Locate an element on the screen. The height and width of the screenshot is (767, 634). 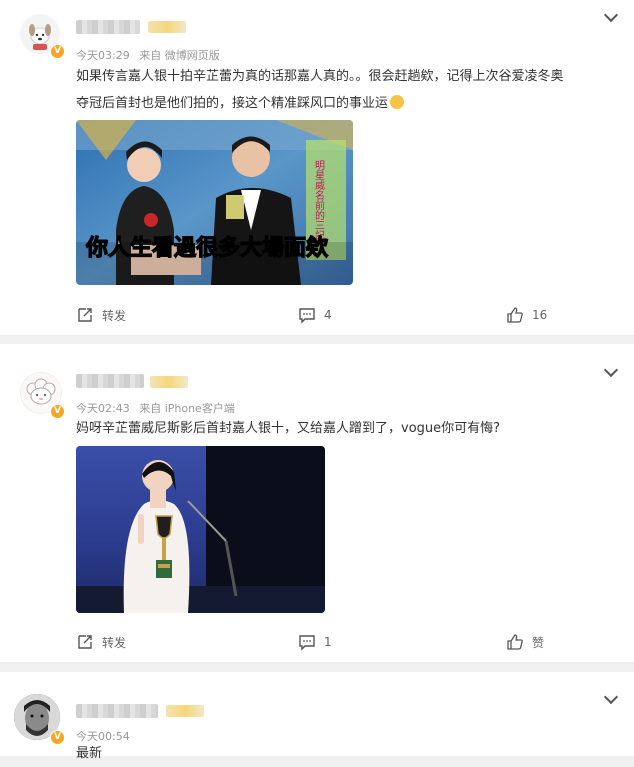
post-text: 妈呀辛芷蕾威尼斯影后首封嘉人银十，又给嘉人蹭到了，vogue你可有悔? is located at coordinates (348, 428).